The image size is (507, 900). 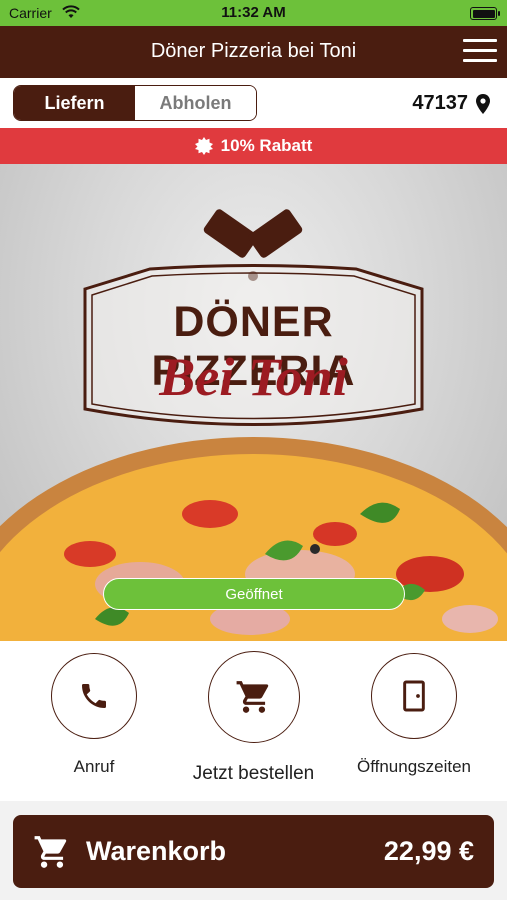 What do you see at coordinates (50, 852) in the screenshot?
I see `cart-icon` at bounding box center [50, 852].